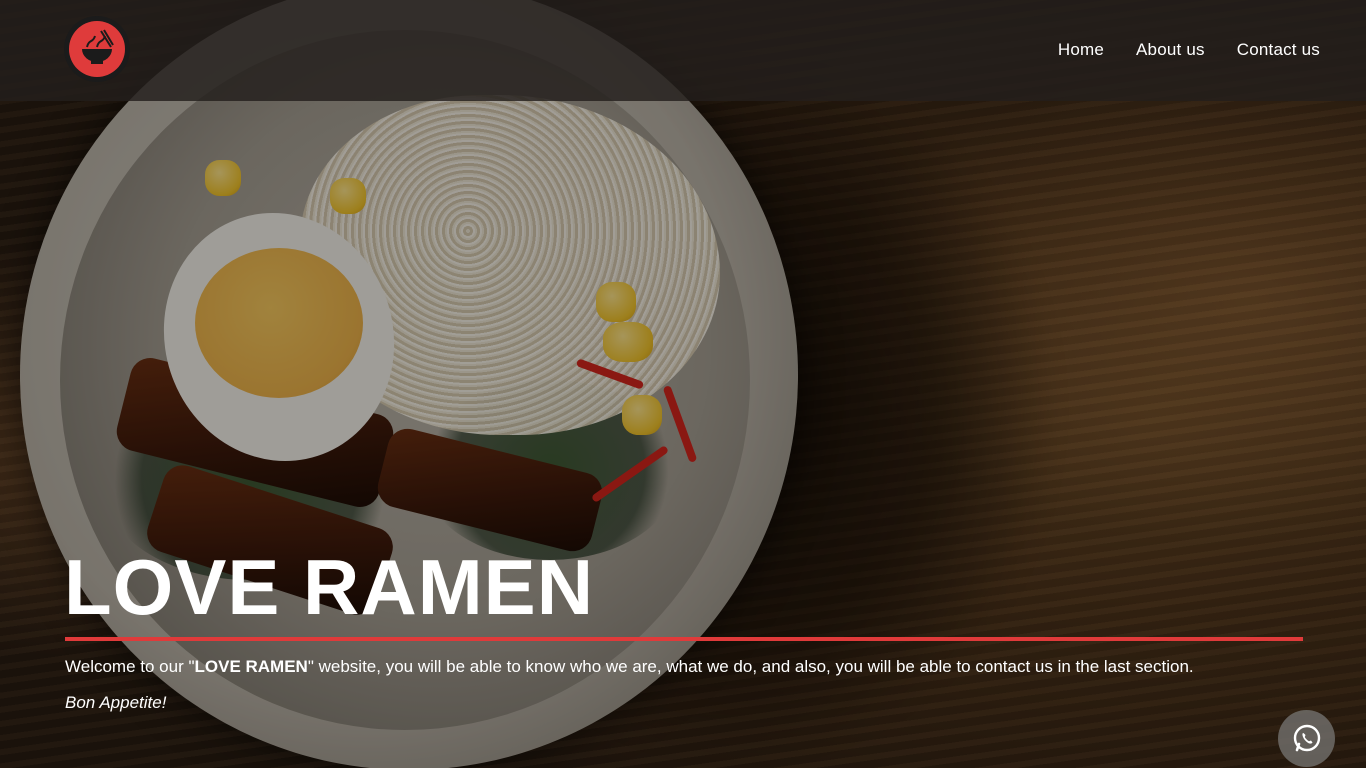 The height and width of the screenshot is (768, 1366). What do you see at coordinates (130, 666) in the screenshot?
I see `welcome-prefix: Welcome to our "` at bounding box center [130, 666].